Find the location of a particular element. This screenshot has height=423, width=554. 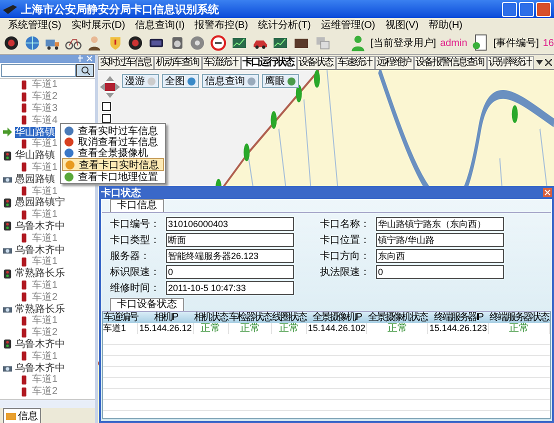

map-tool-button: 信息查询 is located at coordinates (230, 81).